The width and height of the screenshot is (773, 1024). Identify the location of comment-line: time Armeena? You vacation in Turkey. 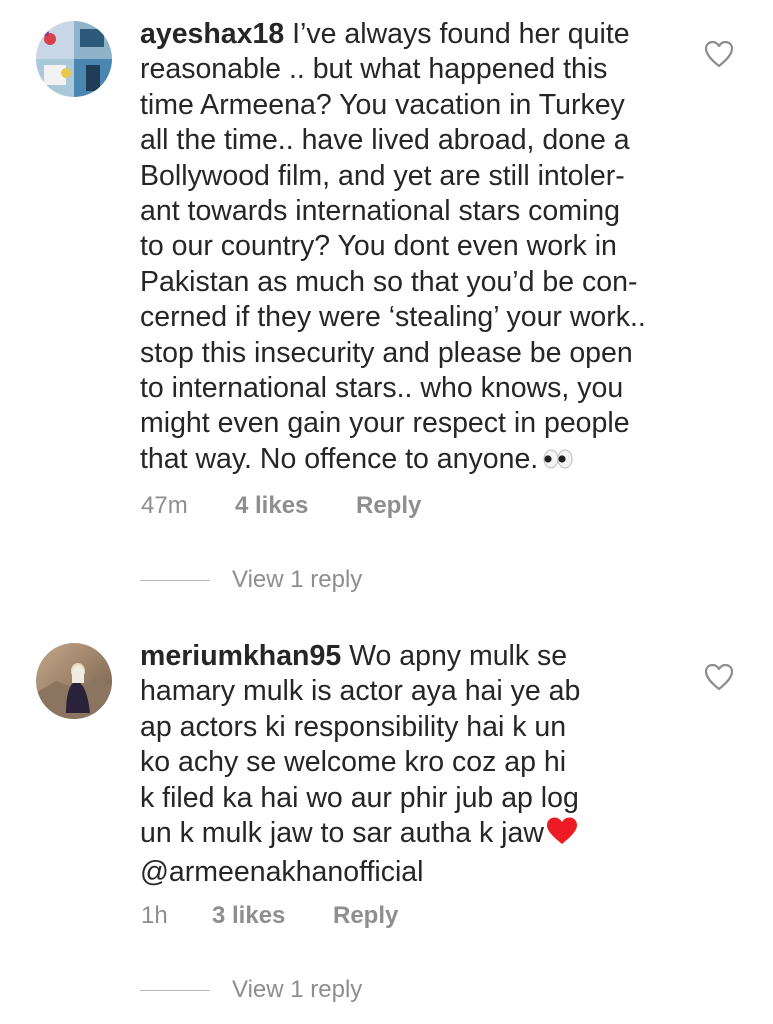
(382, 104).